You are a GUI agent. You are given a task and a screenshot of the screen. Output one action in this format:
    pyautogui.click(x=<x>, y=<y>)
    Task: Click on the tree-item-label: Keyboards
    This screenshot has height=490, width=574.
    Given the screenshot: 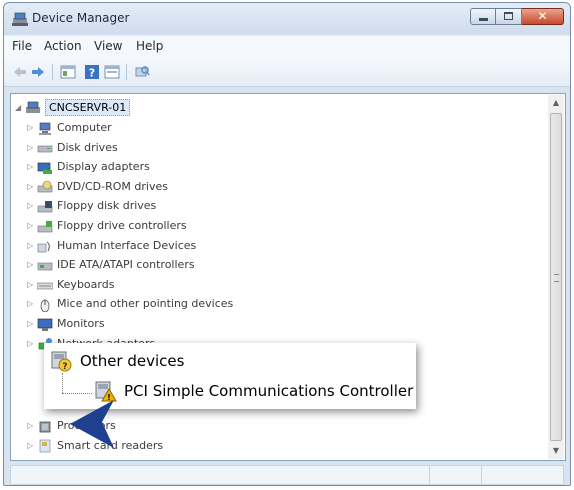 What is the action you would take?
    pyautogui.click(x=86, y=284)
    